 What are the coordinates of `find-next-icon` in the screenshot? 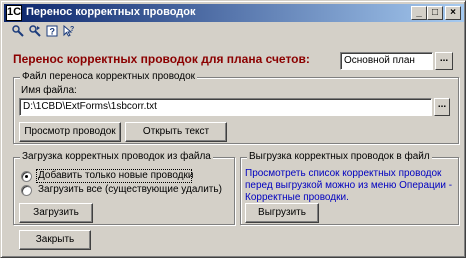 It's located at (35, 31).